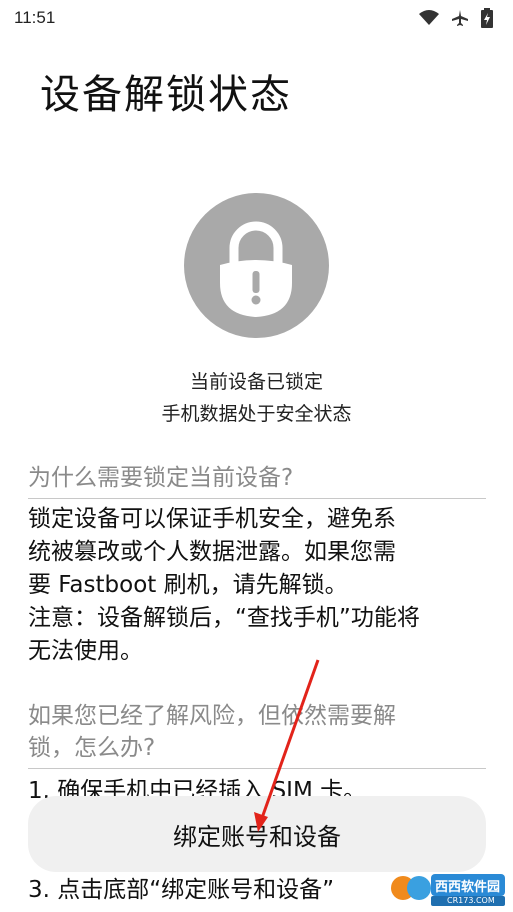 This screenshot has width=513, height=912. Describe the element at coordinates (166, 95) in the screenshot. I see `page-title: 设备解锁状态` at that location.